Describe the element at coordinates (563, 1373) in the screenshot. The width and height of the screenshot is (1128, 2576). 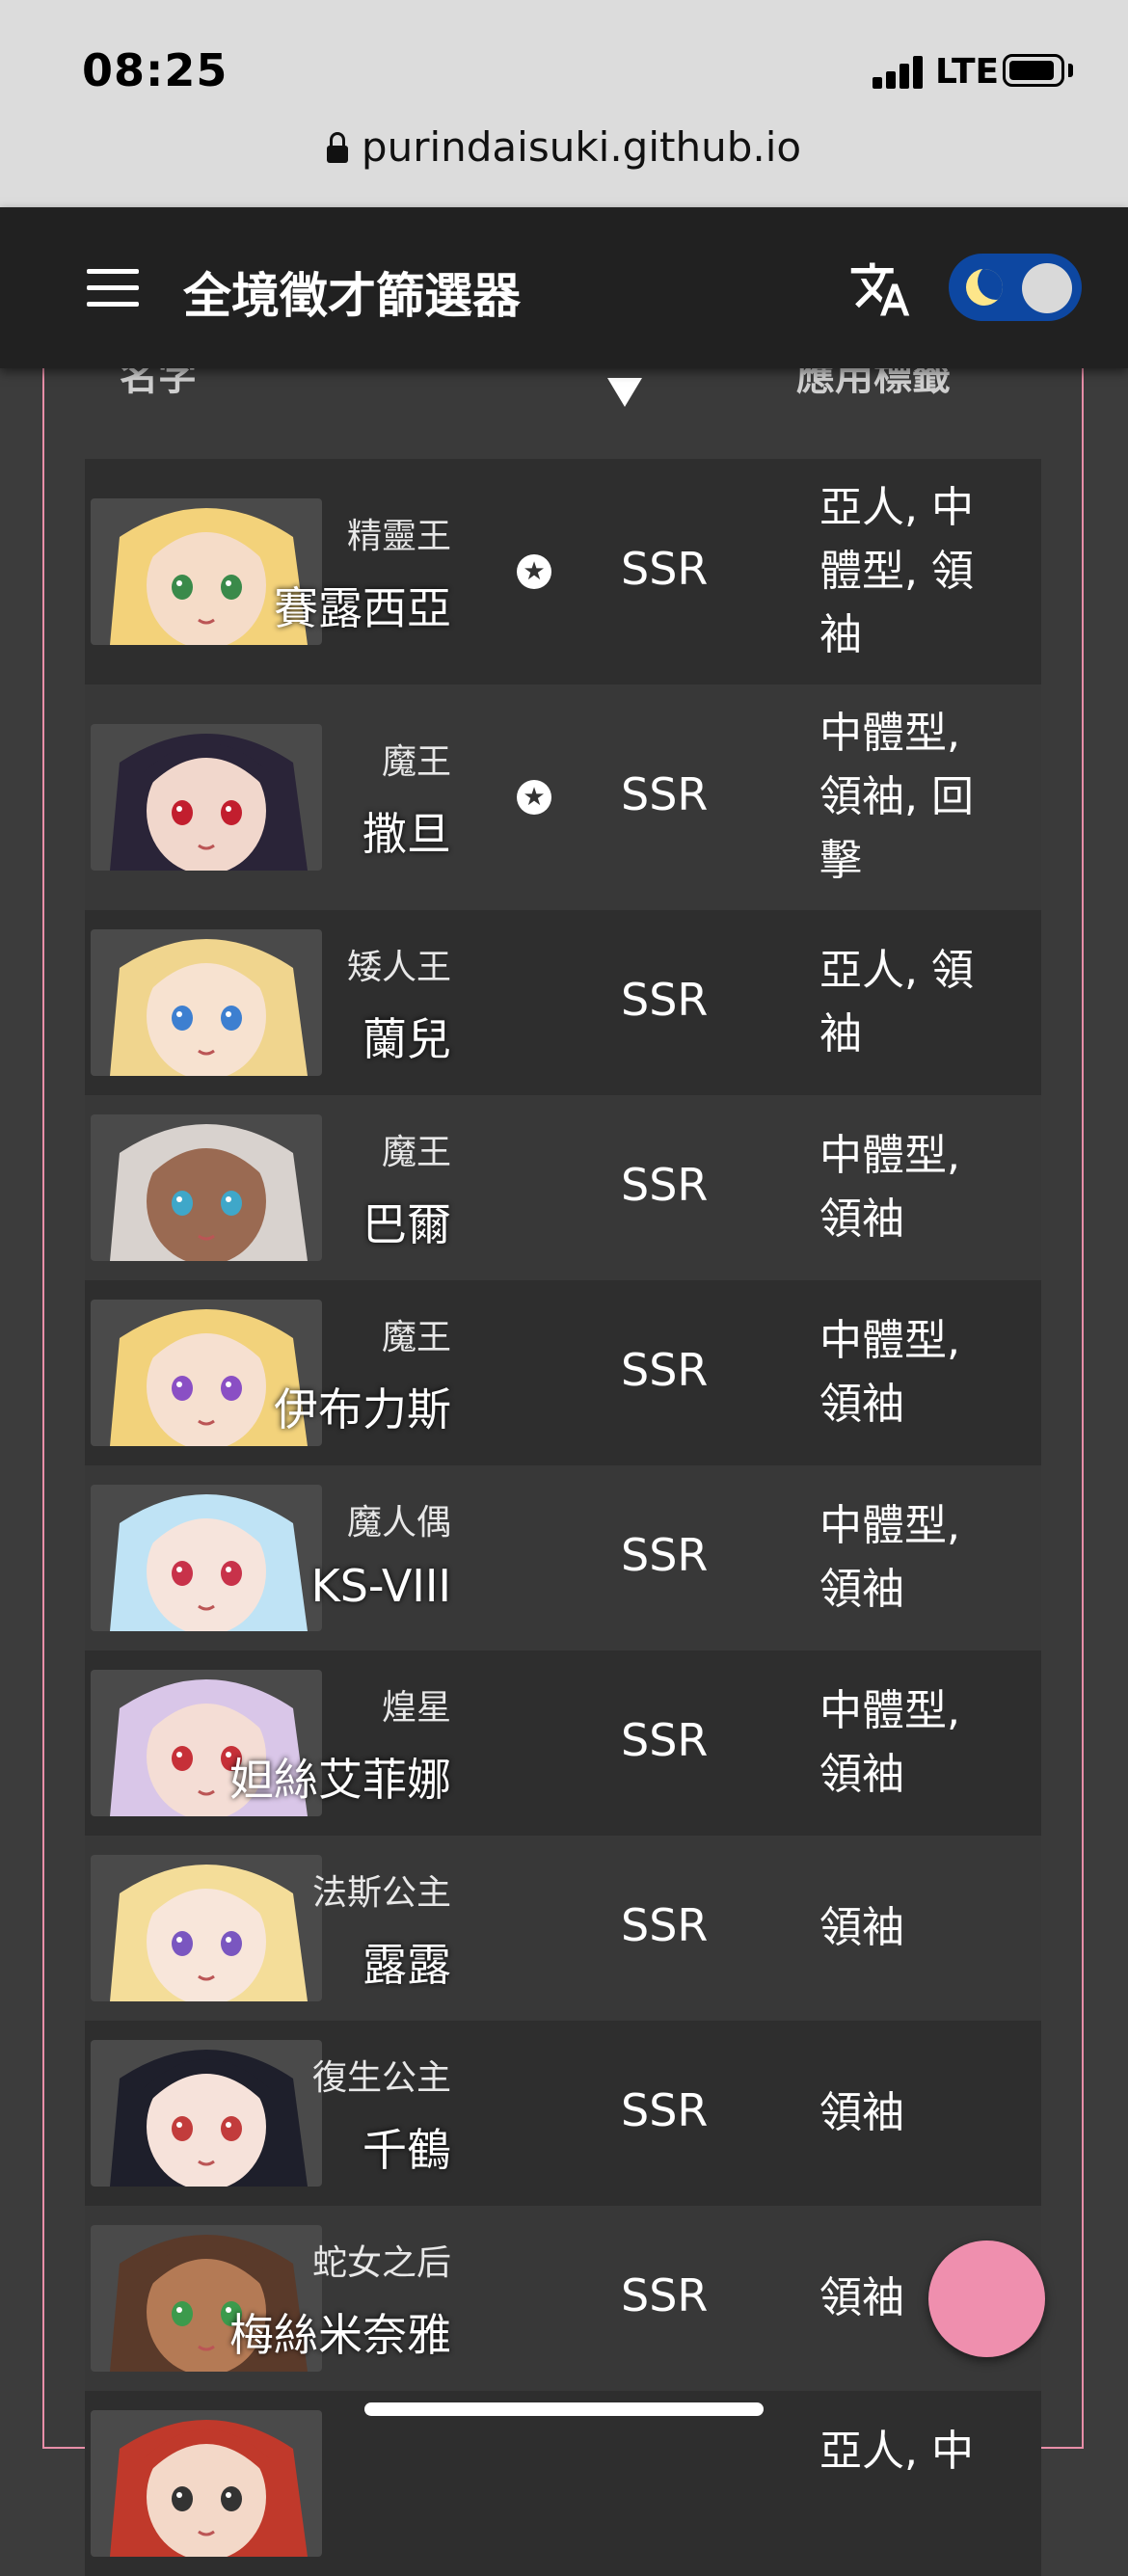
I see `table-row: 魔王伊布力斯 SSR 中體型, 領袖` at that location.